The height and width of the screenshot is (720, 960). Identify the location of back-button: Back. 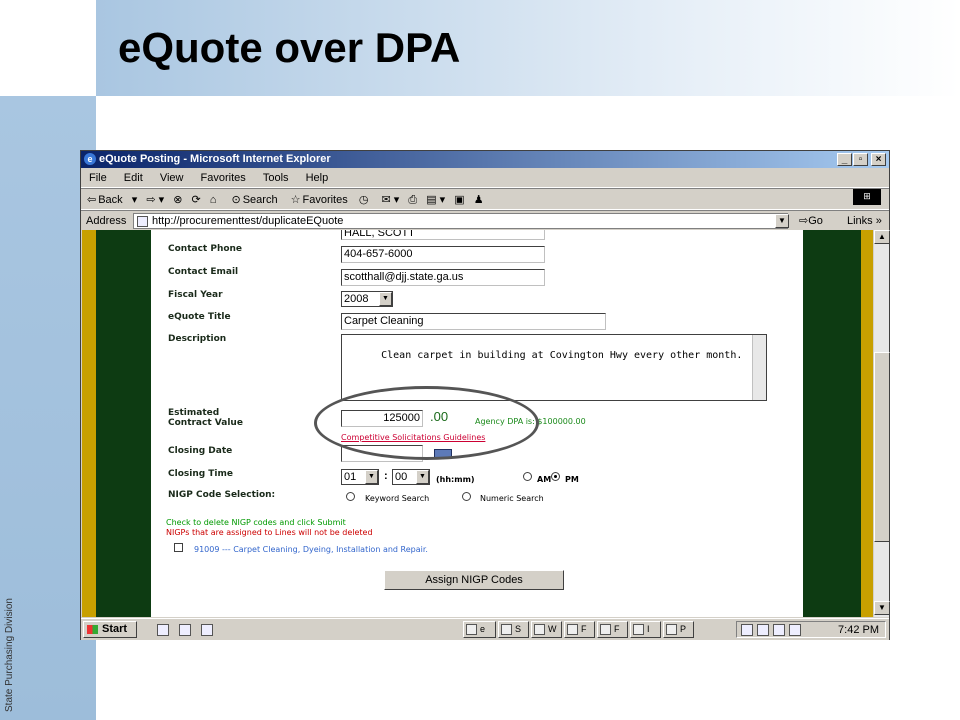
(110, 200).